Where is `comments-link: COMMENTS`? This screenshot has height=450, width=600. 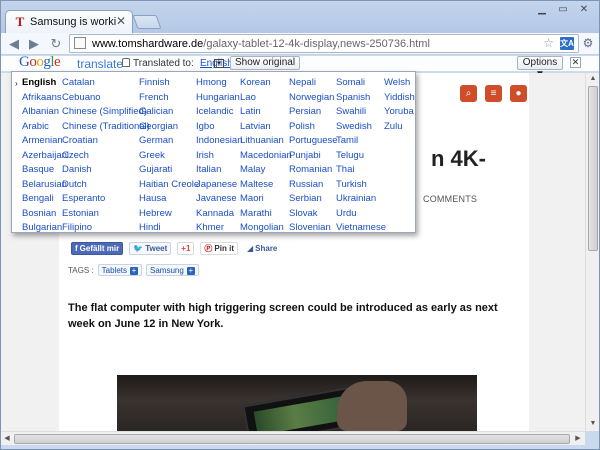
comments-link: COMMENTS is located at coordinates (450, 199).